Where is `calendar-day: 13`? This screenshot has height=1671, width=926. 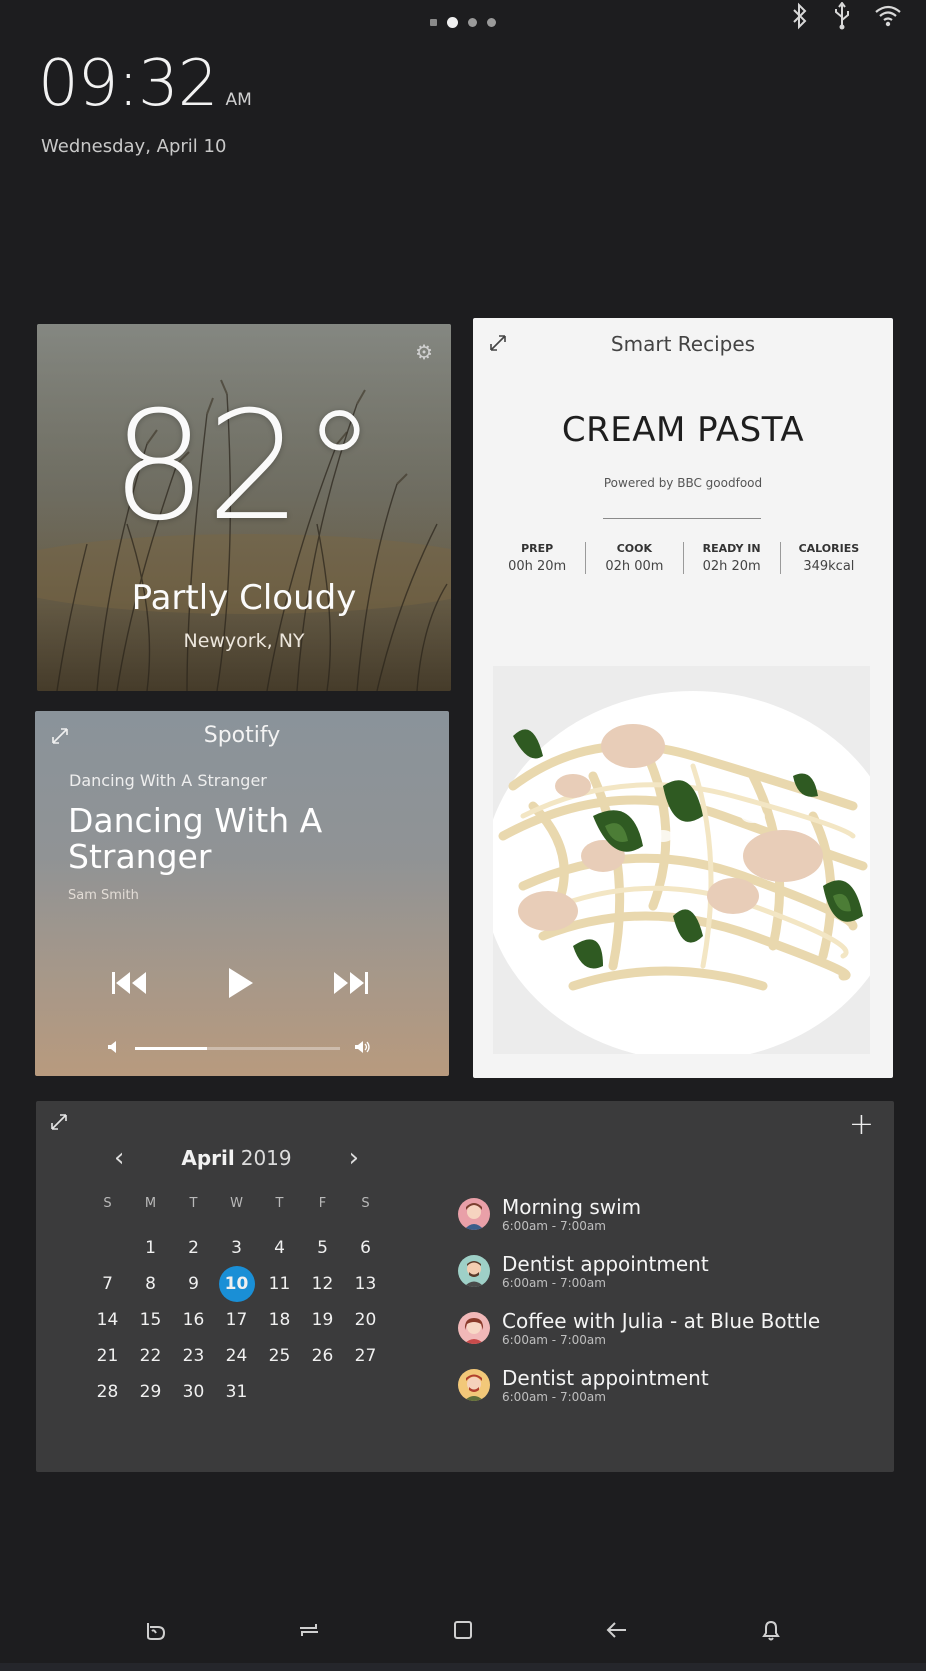 calendar-day: 13 is located at coordinates (365, 1285).